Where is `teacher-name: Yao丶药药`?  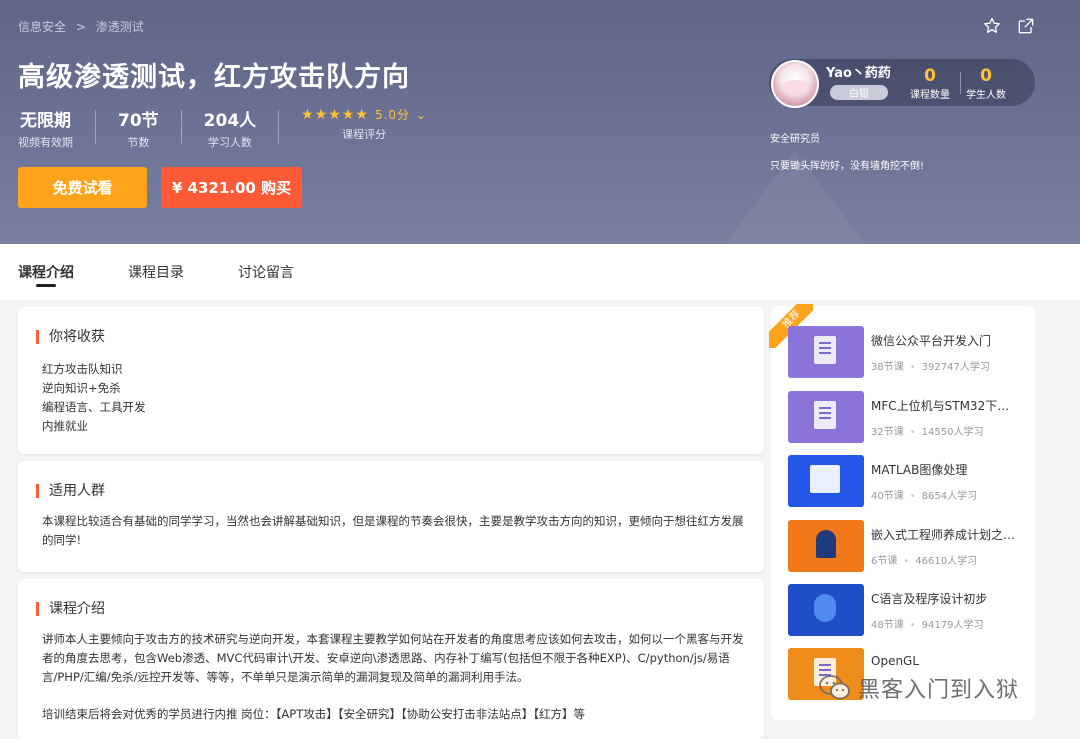
teacher-name: Yao丶药药 is located at coordinates (858, 71).